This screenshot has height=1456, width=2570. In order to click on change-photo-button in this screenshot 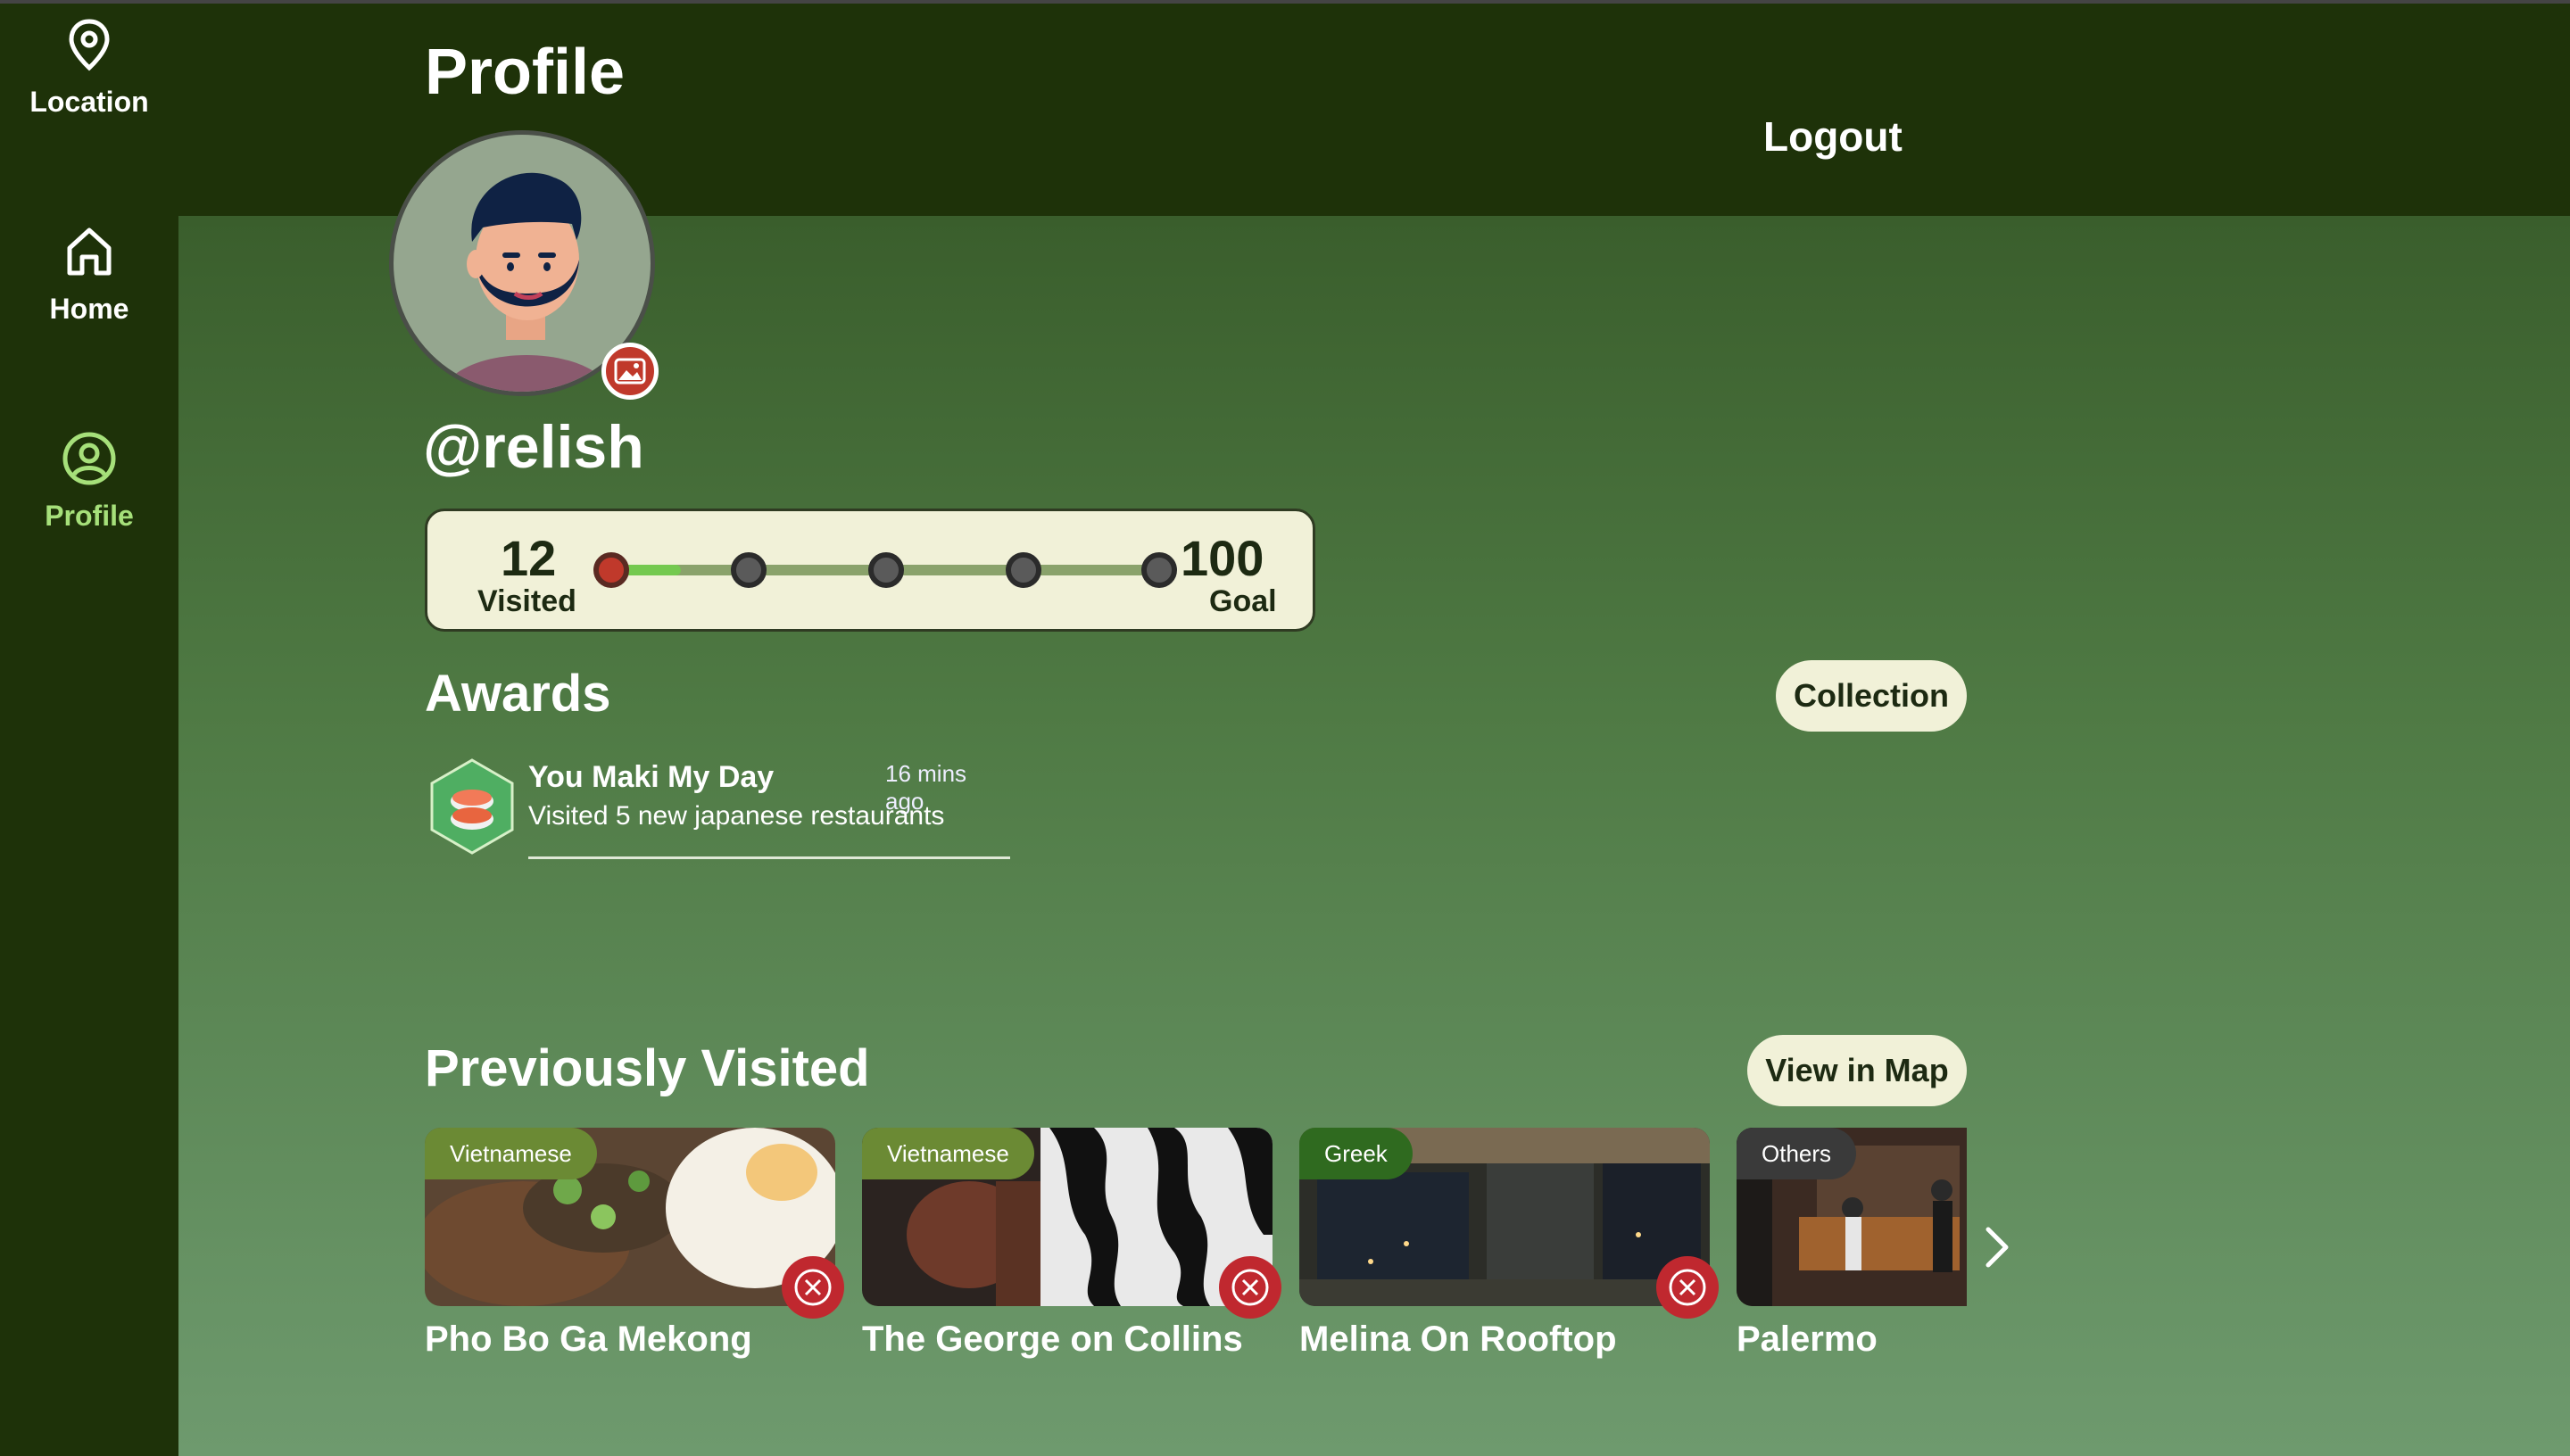, I will do `click(630, 371)`.